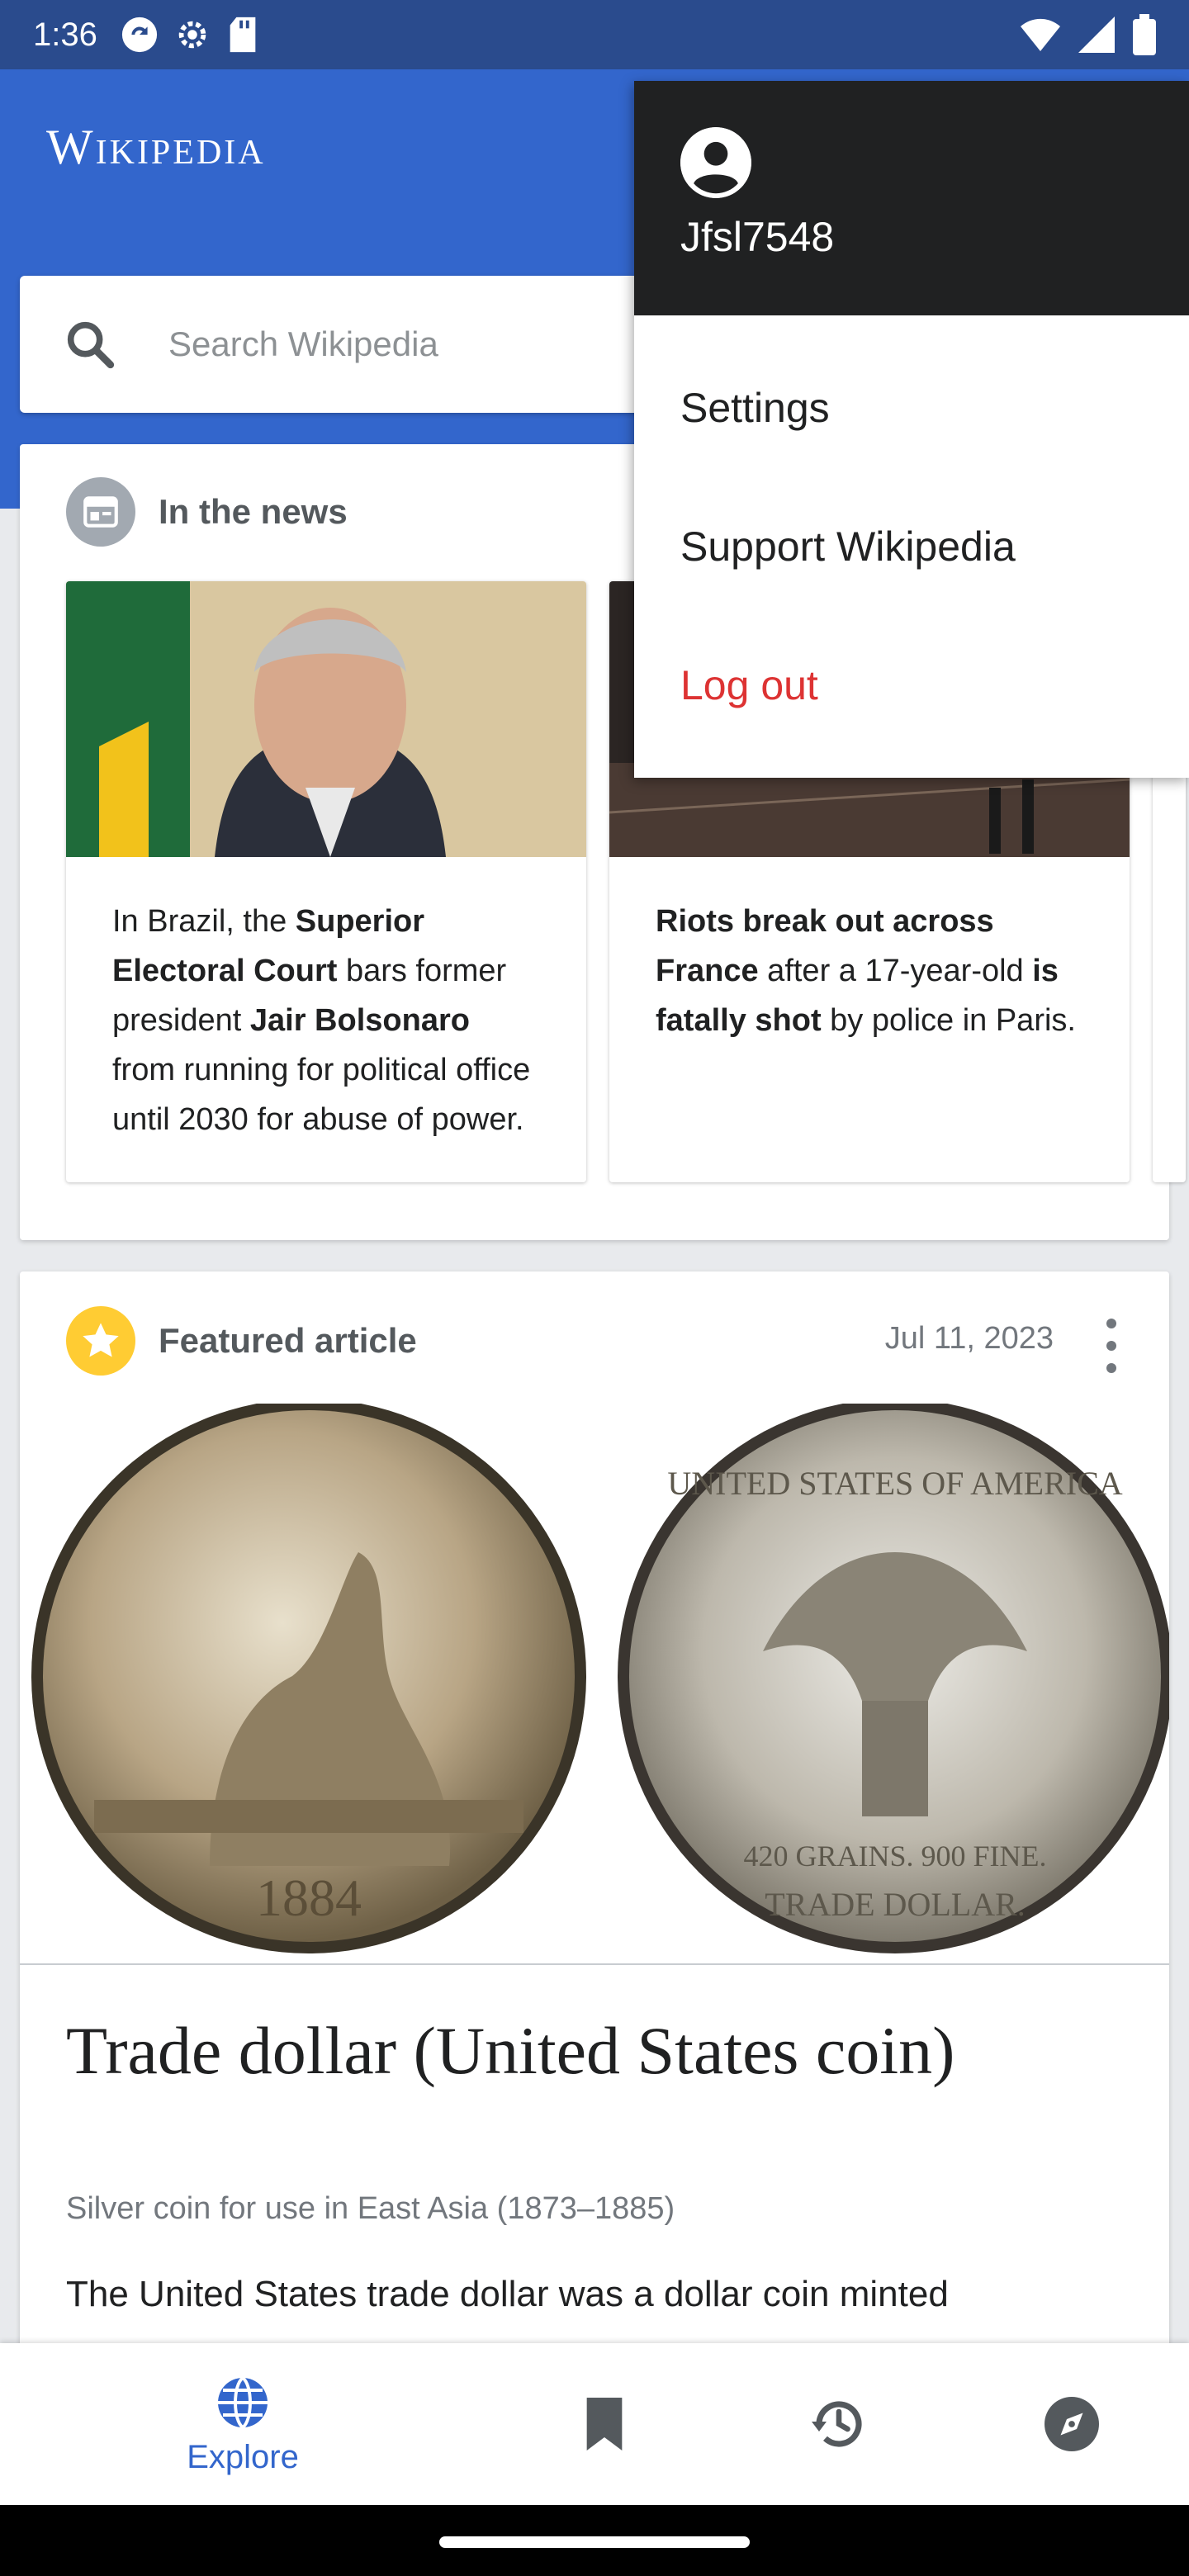 The width and height of the screenshot is (1189, 2576). I want to click on username: Jfsl7548, so click(757, 237).